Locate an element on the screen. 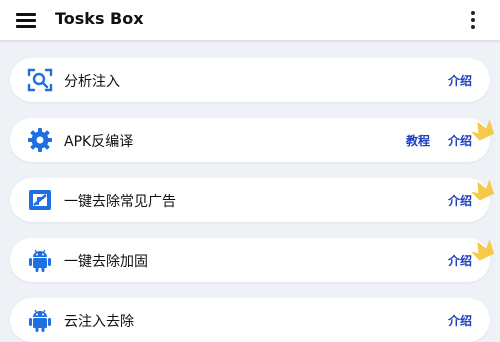  tool-item-analyze-injection: 分析注入 介绍 is located at coordinates (250, 80).